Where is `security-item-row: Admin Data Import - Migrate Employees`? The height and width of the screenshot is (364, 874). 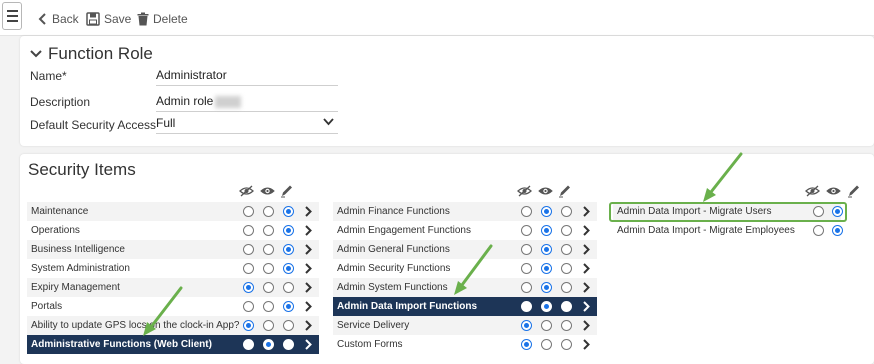
security-item-row: Admin Data Import - Migrate Employees is located at coordinates (728, 230).